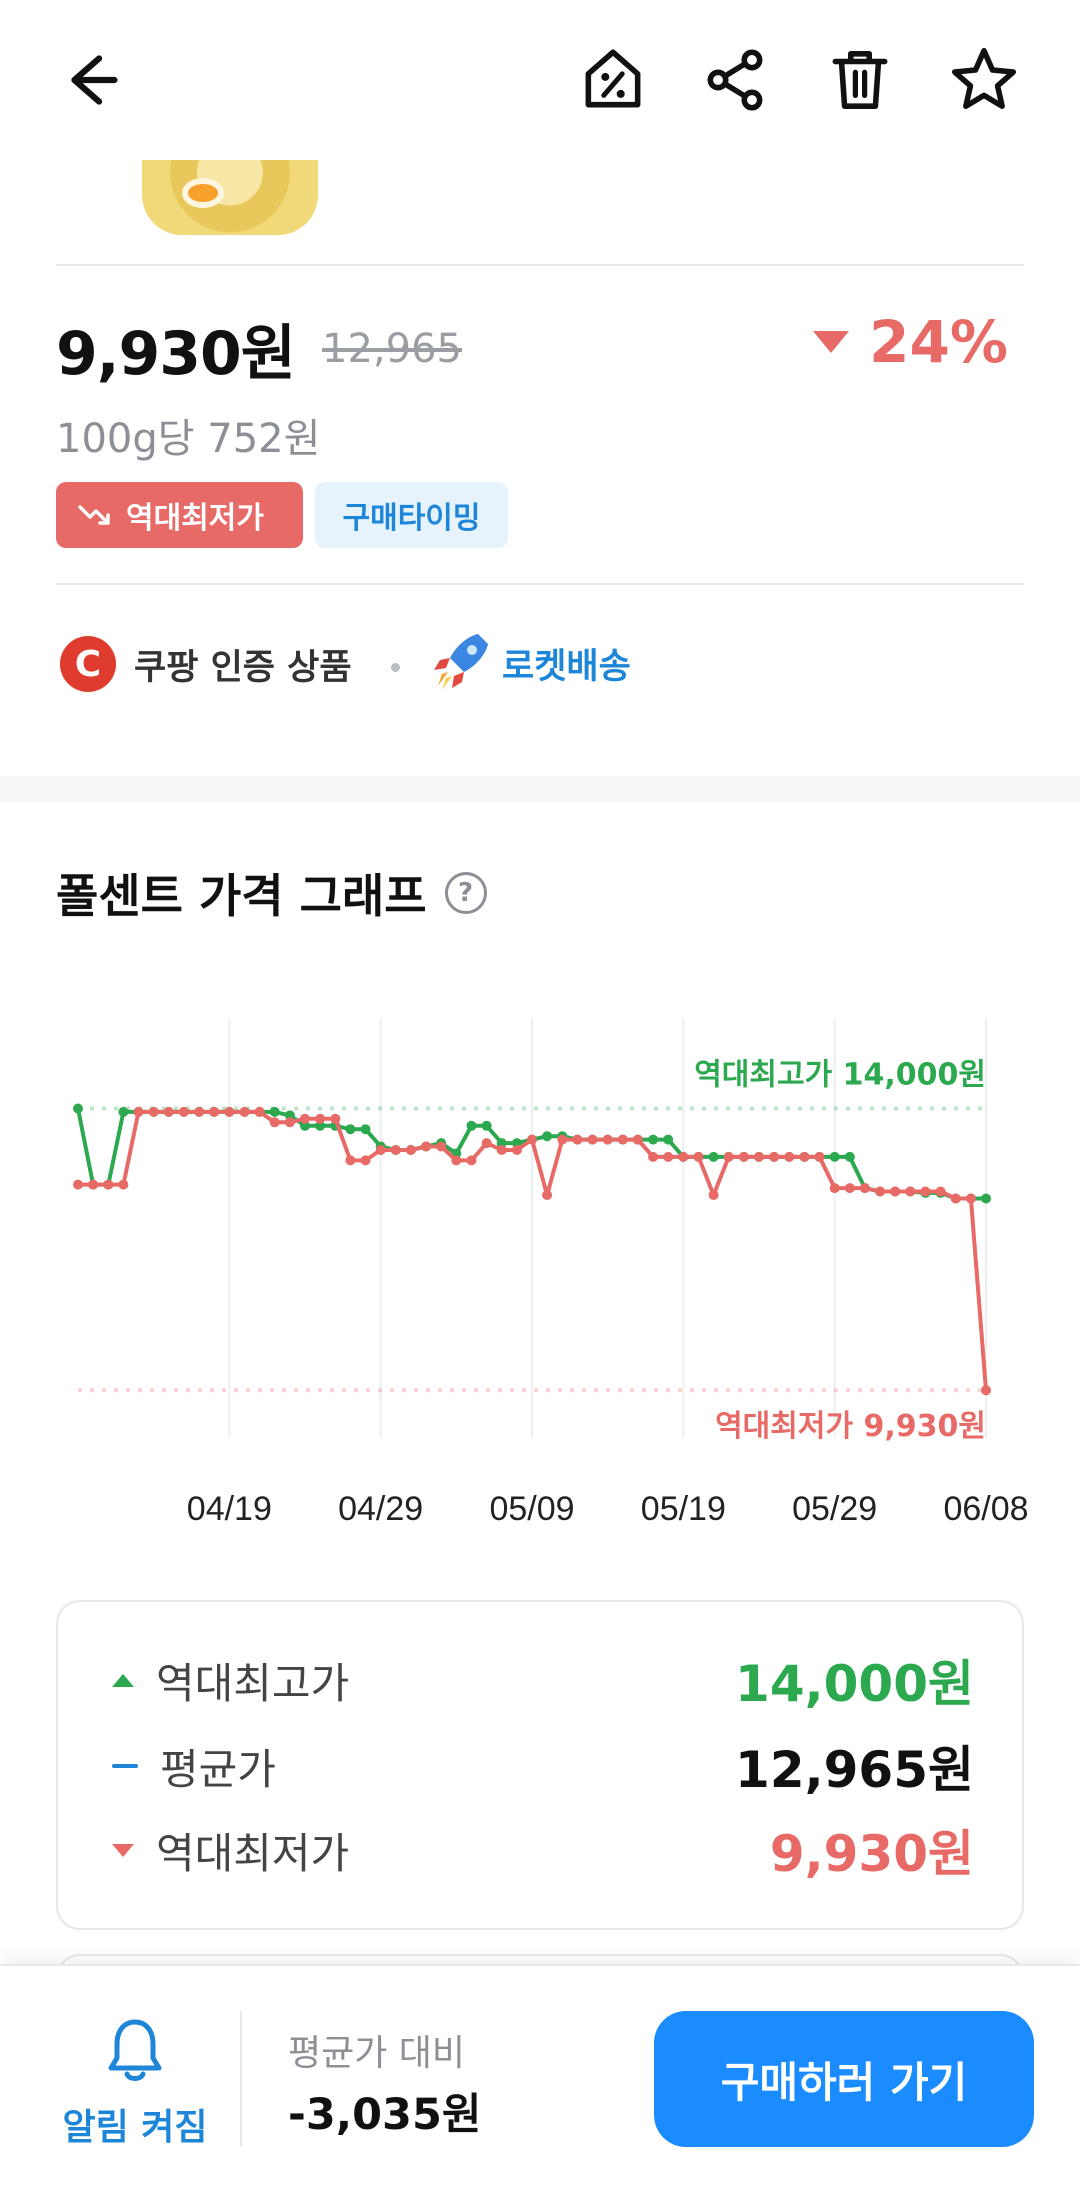 The height and width of the screenshot is (2191, 1080). What do you see at coordinates (385, 2115) in the screenshot?
I see `compare-value: -3,035원` at bounding box center [385, 2115].